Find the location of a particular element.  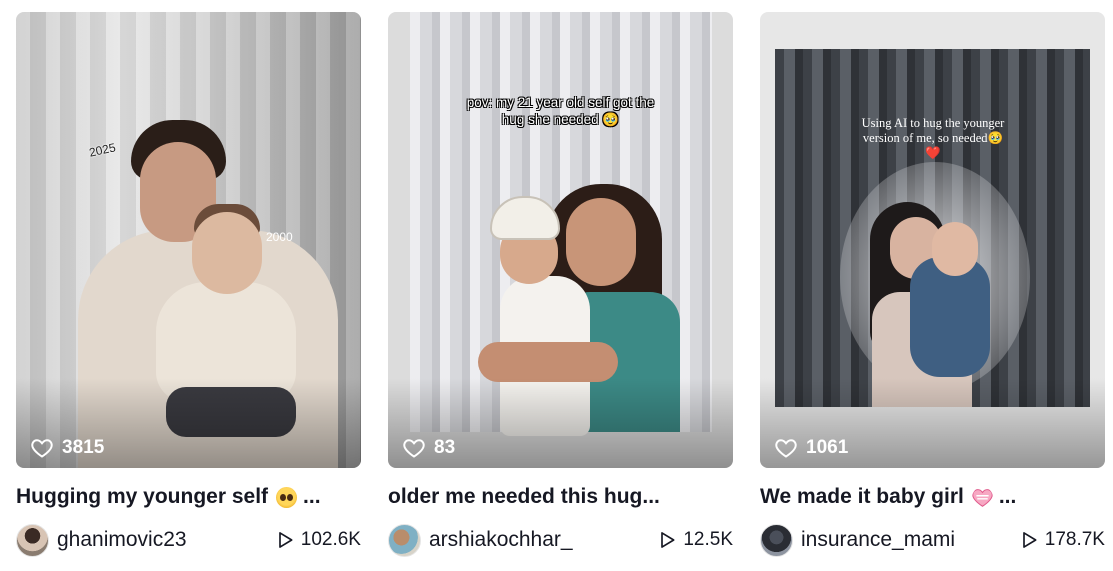

video-meta: ghanimovic23 102.6K is located at coordinates (188, 540).